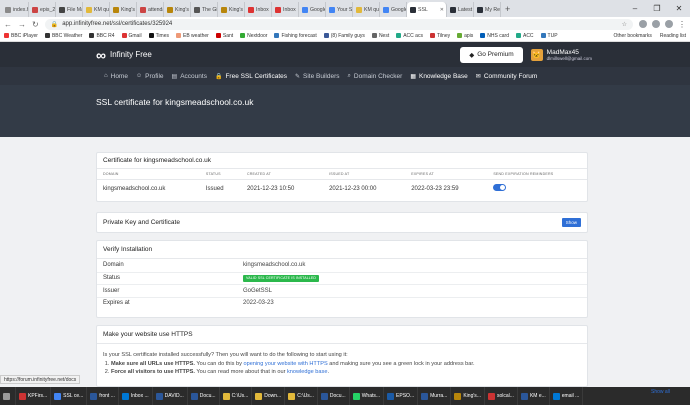 This screenshot has width=690, height=405. What do you see at coordinates (150, 9) in the screenshot?
I see `browser-tab: attenda✕` at bounding box center [150, 9].